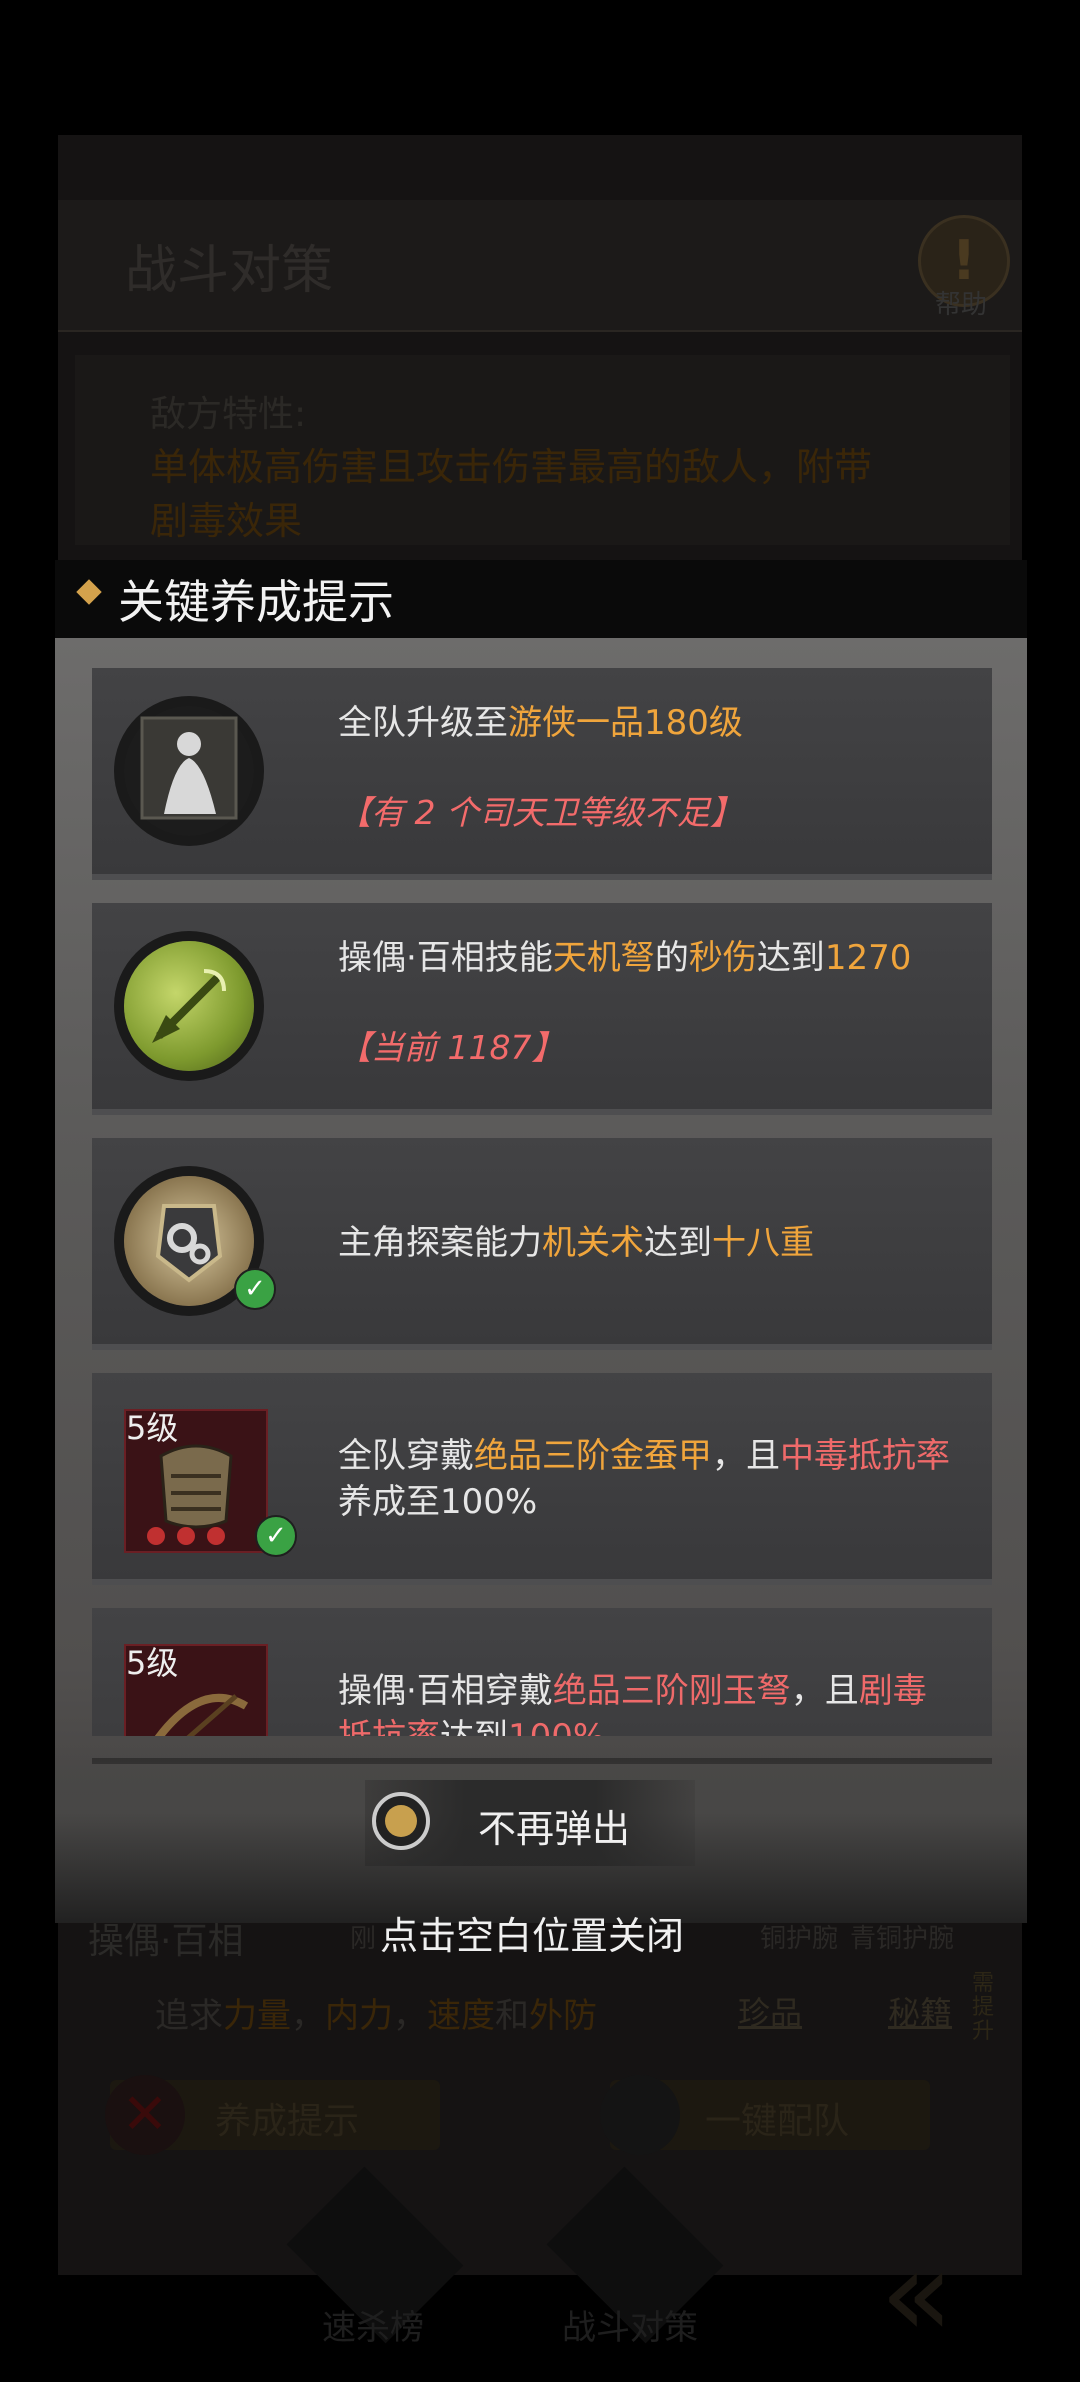 The height and width of the screenshot is (2382, 1080). Describe the element at coordinates (554, 1825) in the screenshot. I see `dont-show-label: 不再弹出` at that location.